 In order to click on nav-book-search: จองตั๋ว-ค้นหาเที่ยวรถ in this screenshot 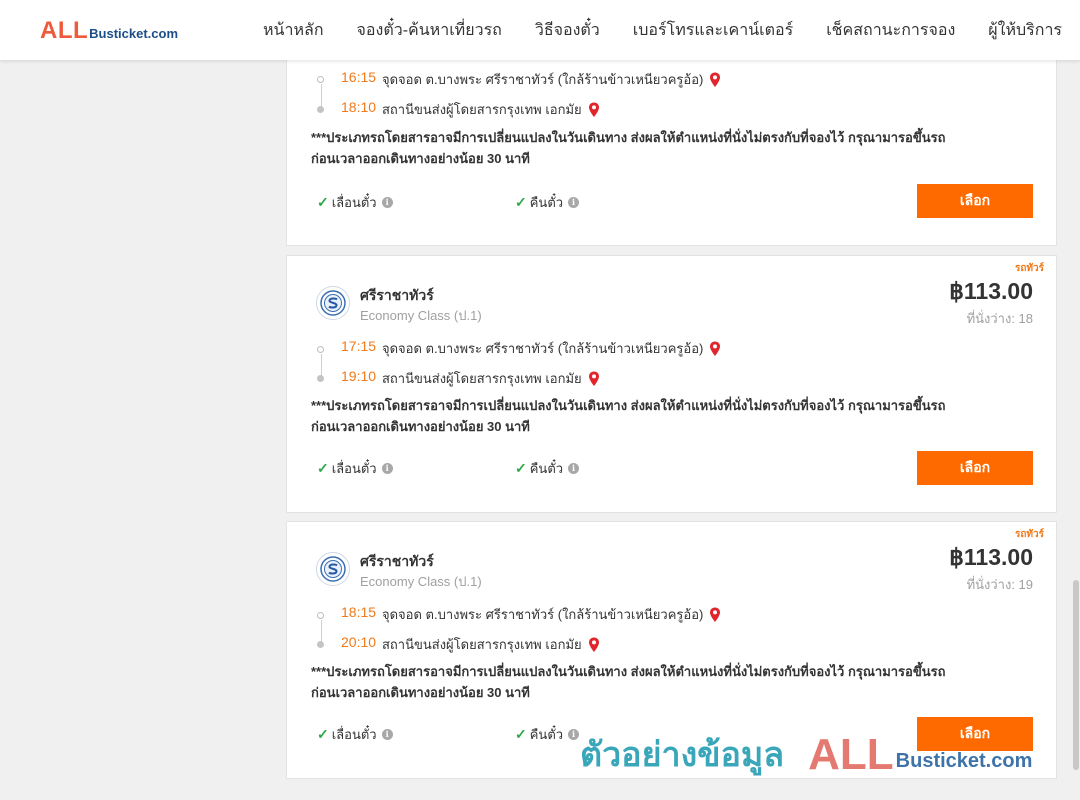, I will do `click(429, 30)`.